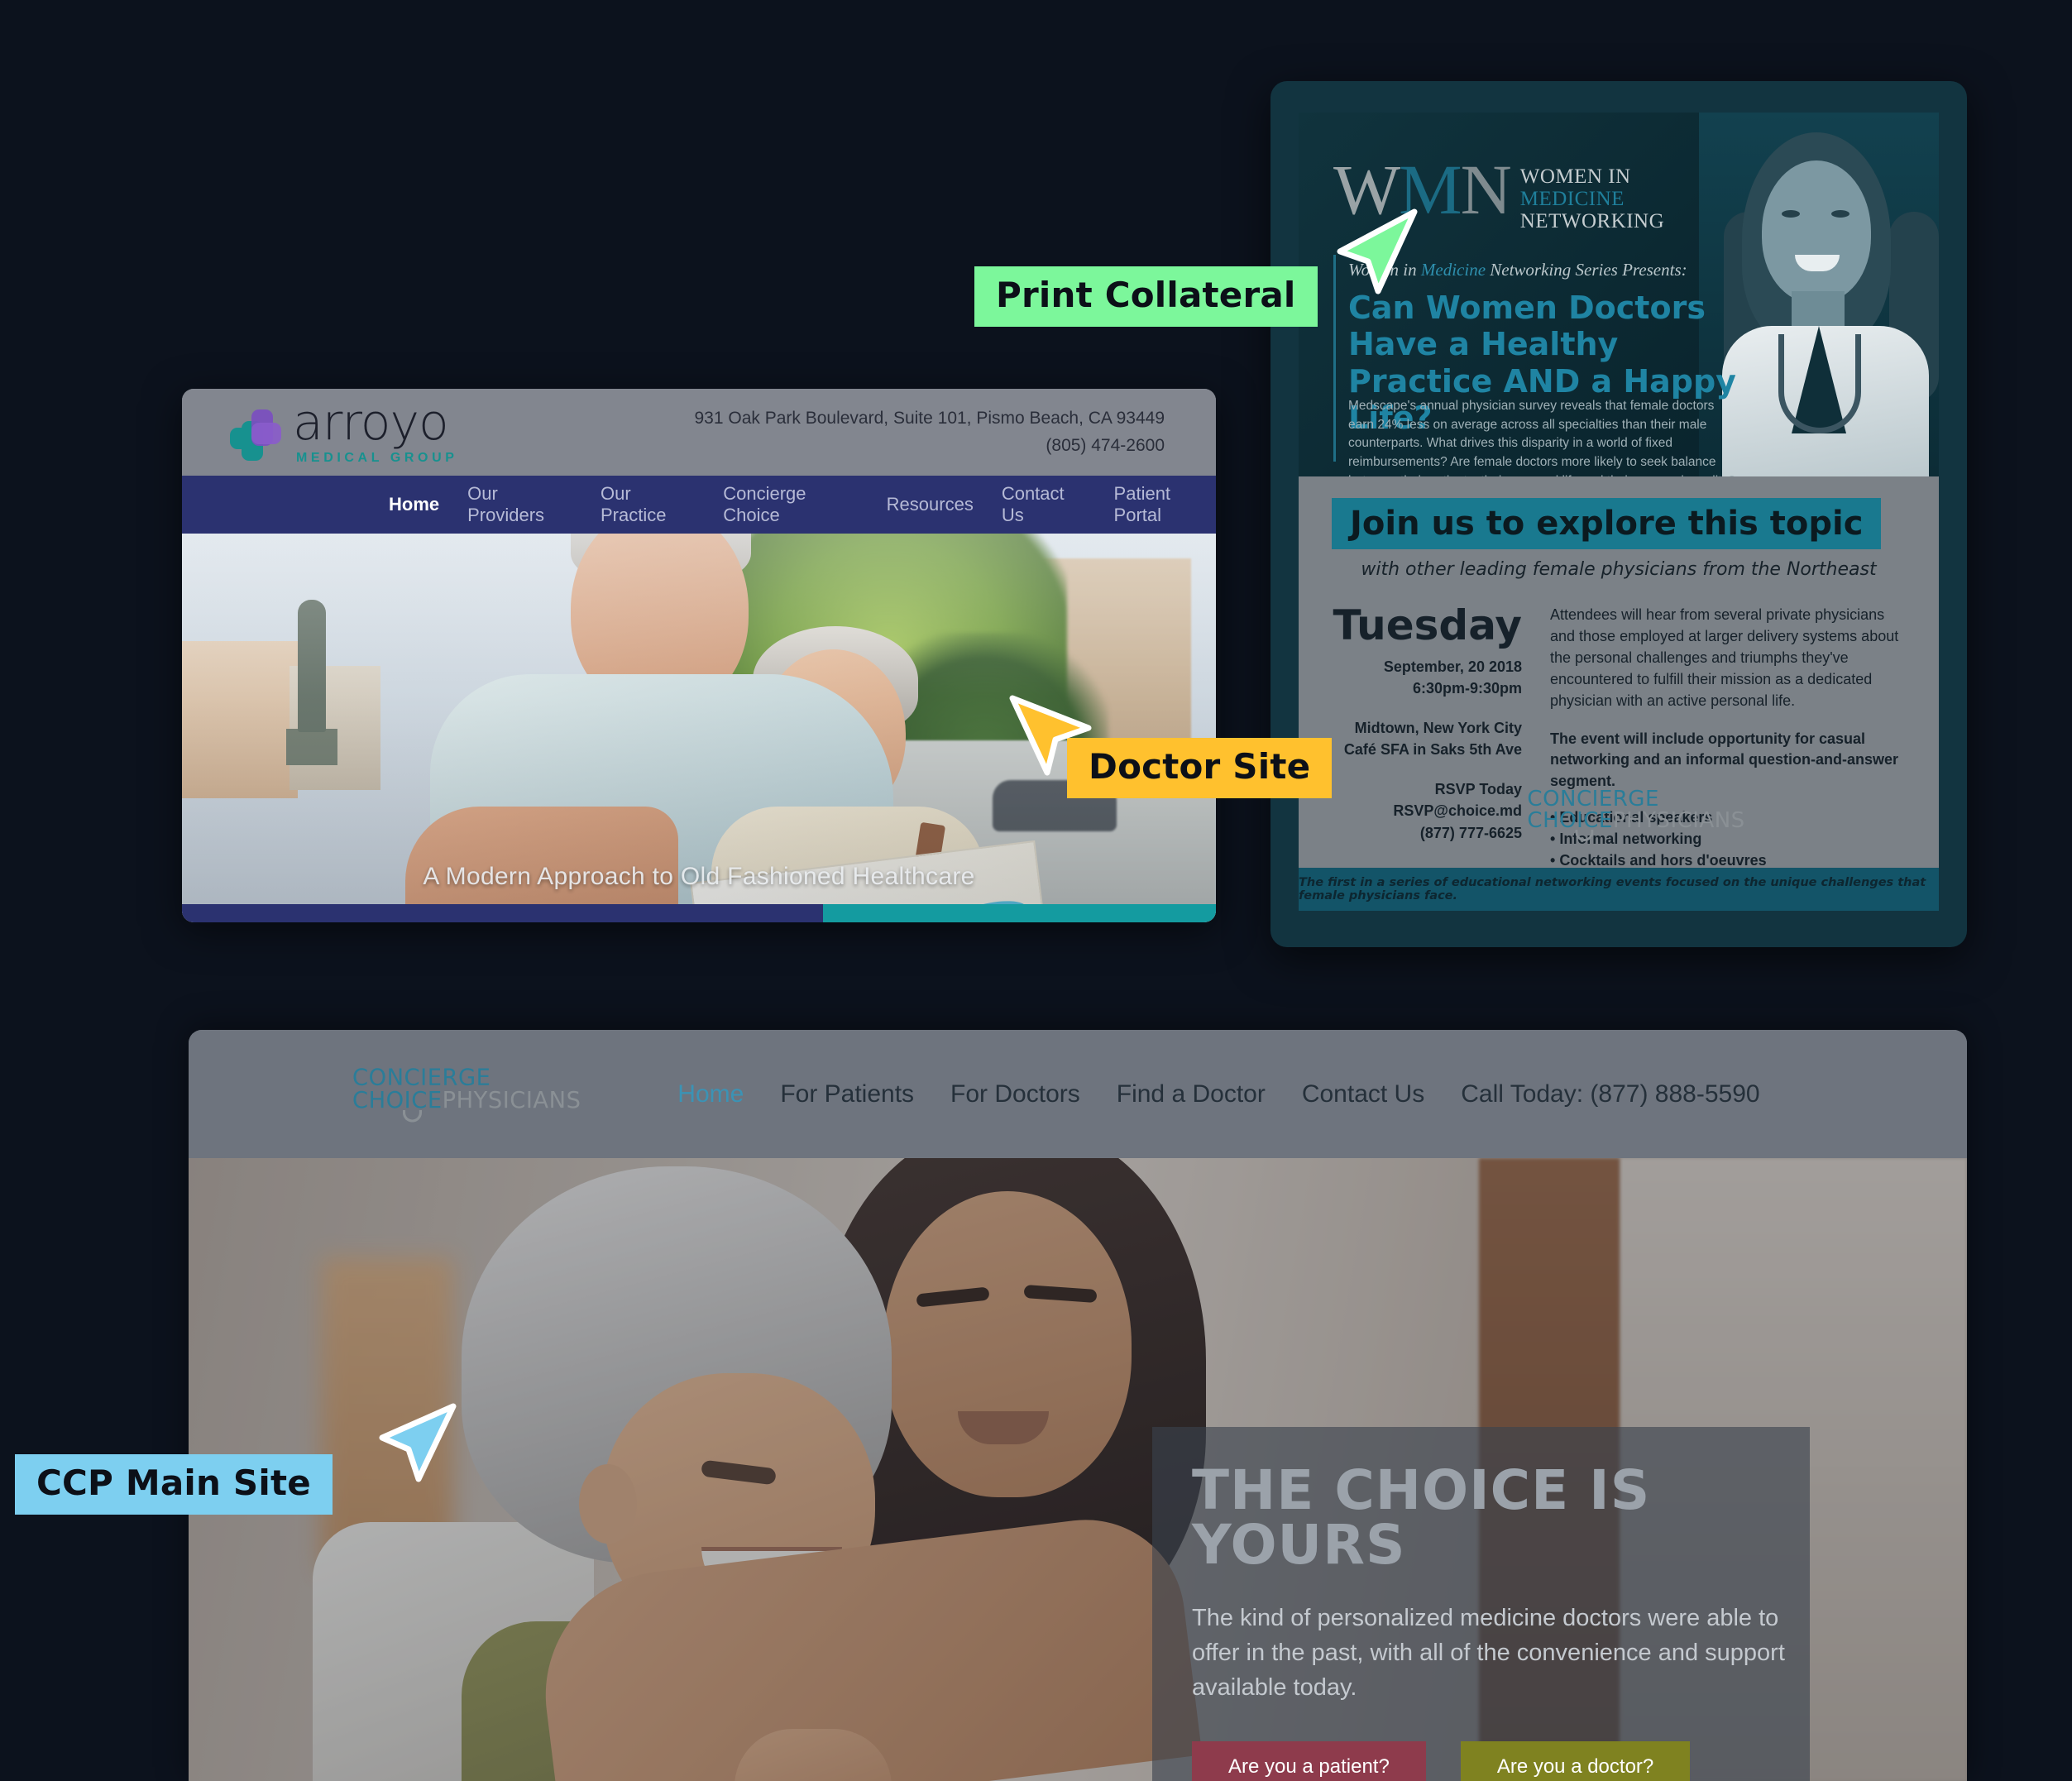  What do you see at coordinates (1334, 358) in the screenshot?
I see `flyer-accent-rule` at bounding box center [1334, 358].